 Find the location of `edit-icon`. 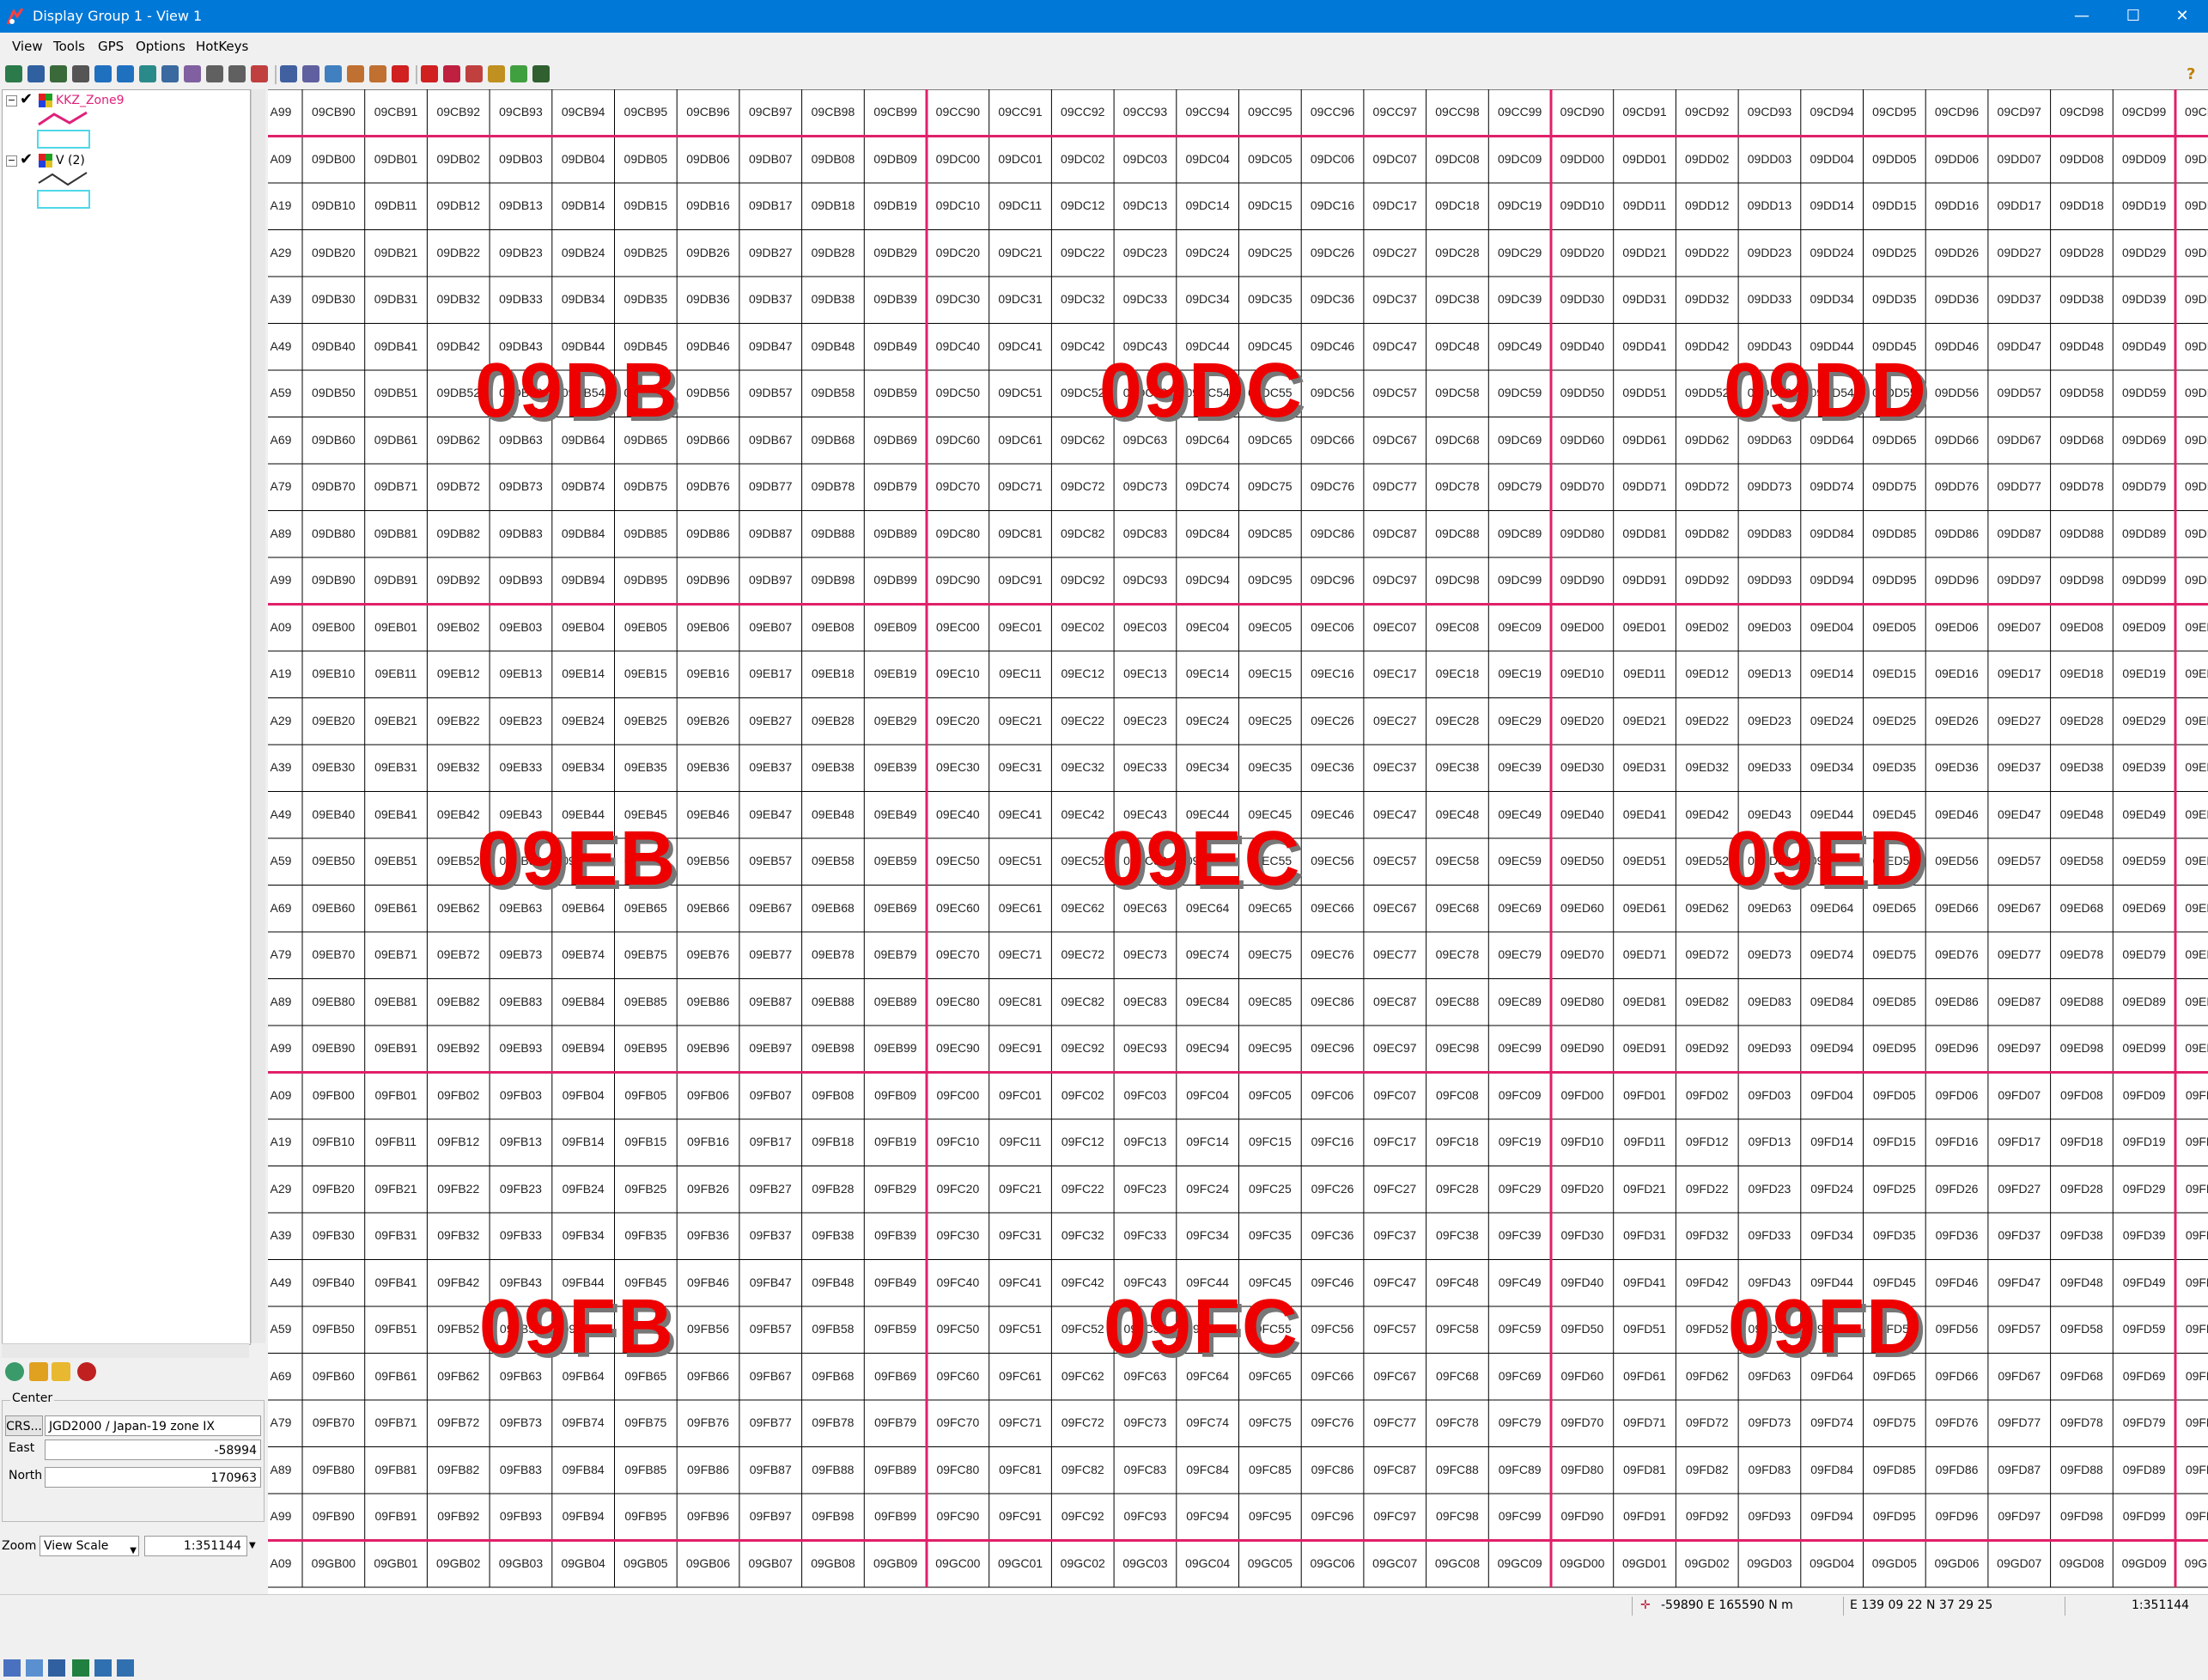

edit-icon is located at coordinates (518, 73).